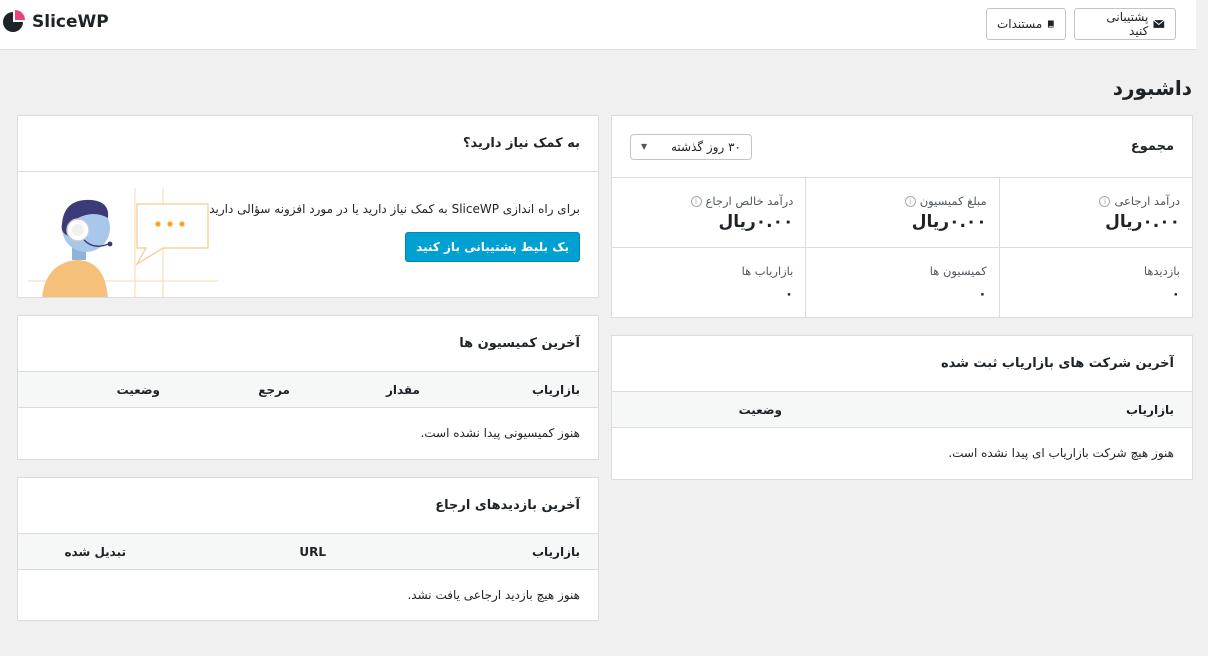  I want to click on open-ticket-button: یک بلیط پشتیبانی باز کنید, so click(492, 247).